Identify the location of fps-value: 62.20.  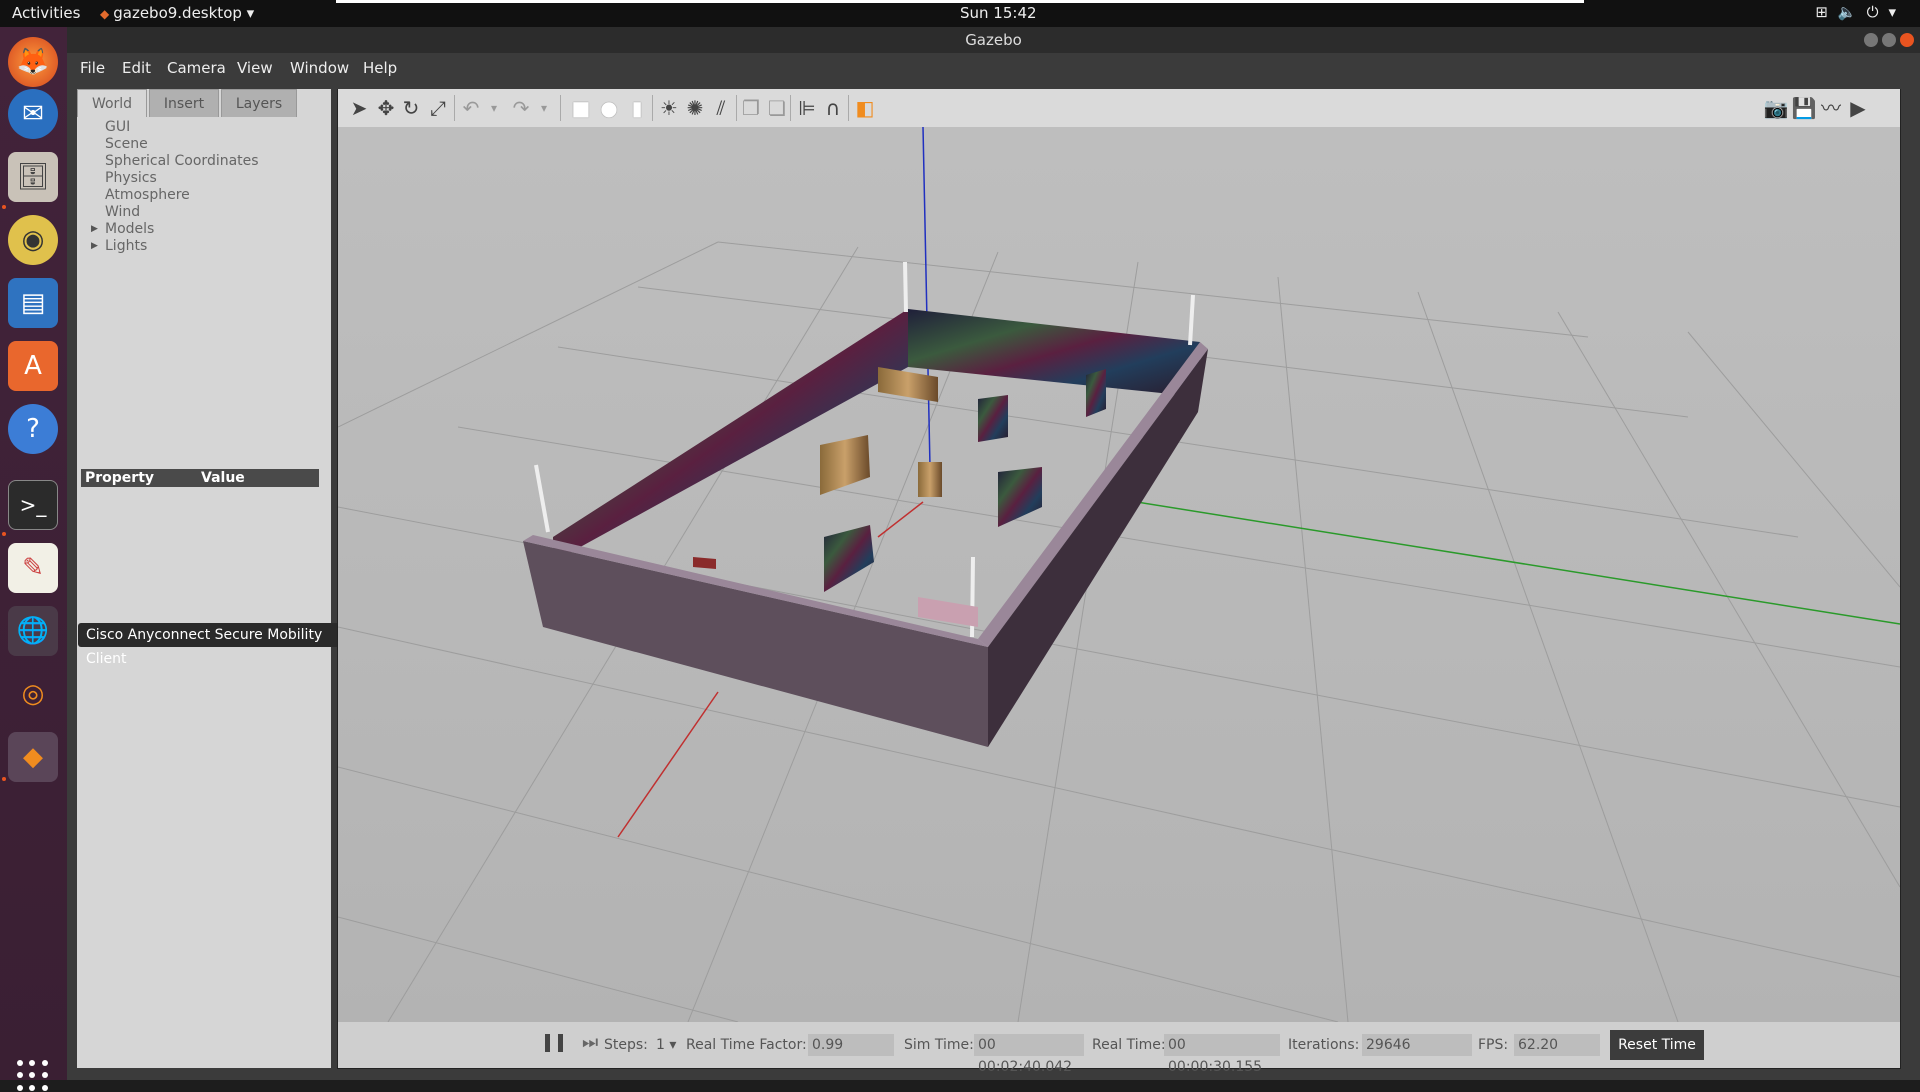
(1557, 1045).